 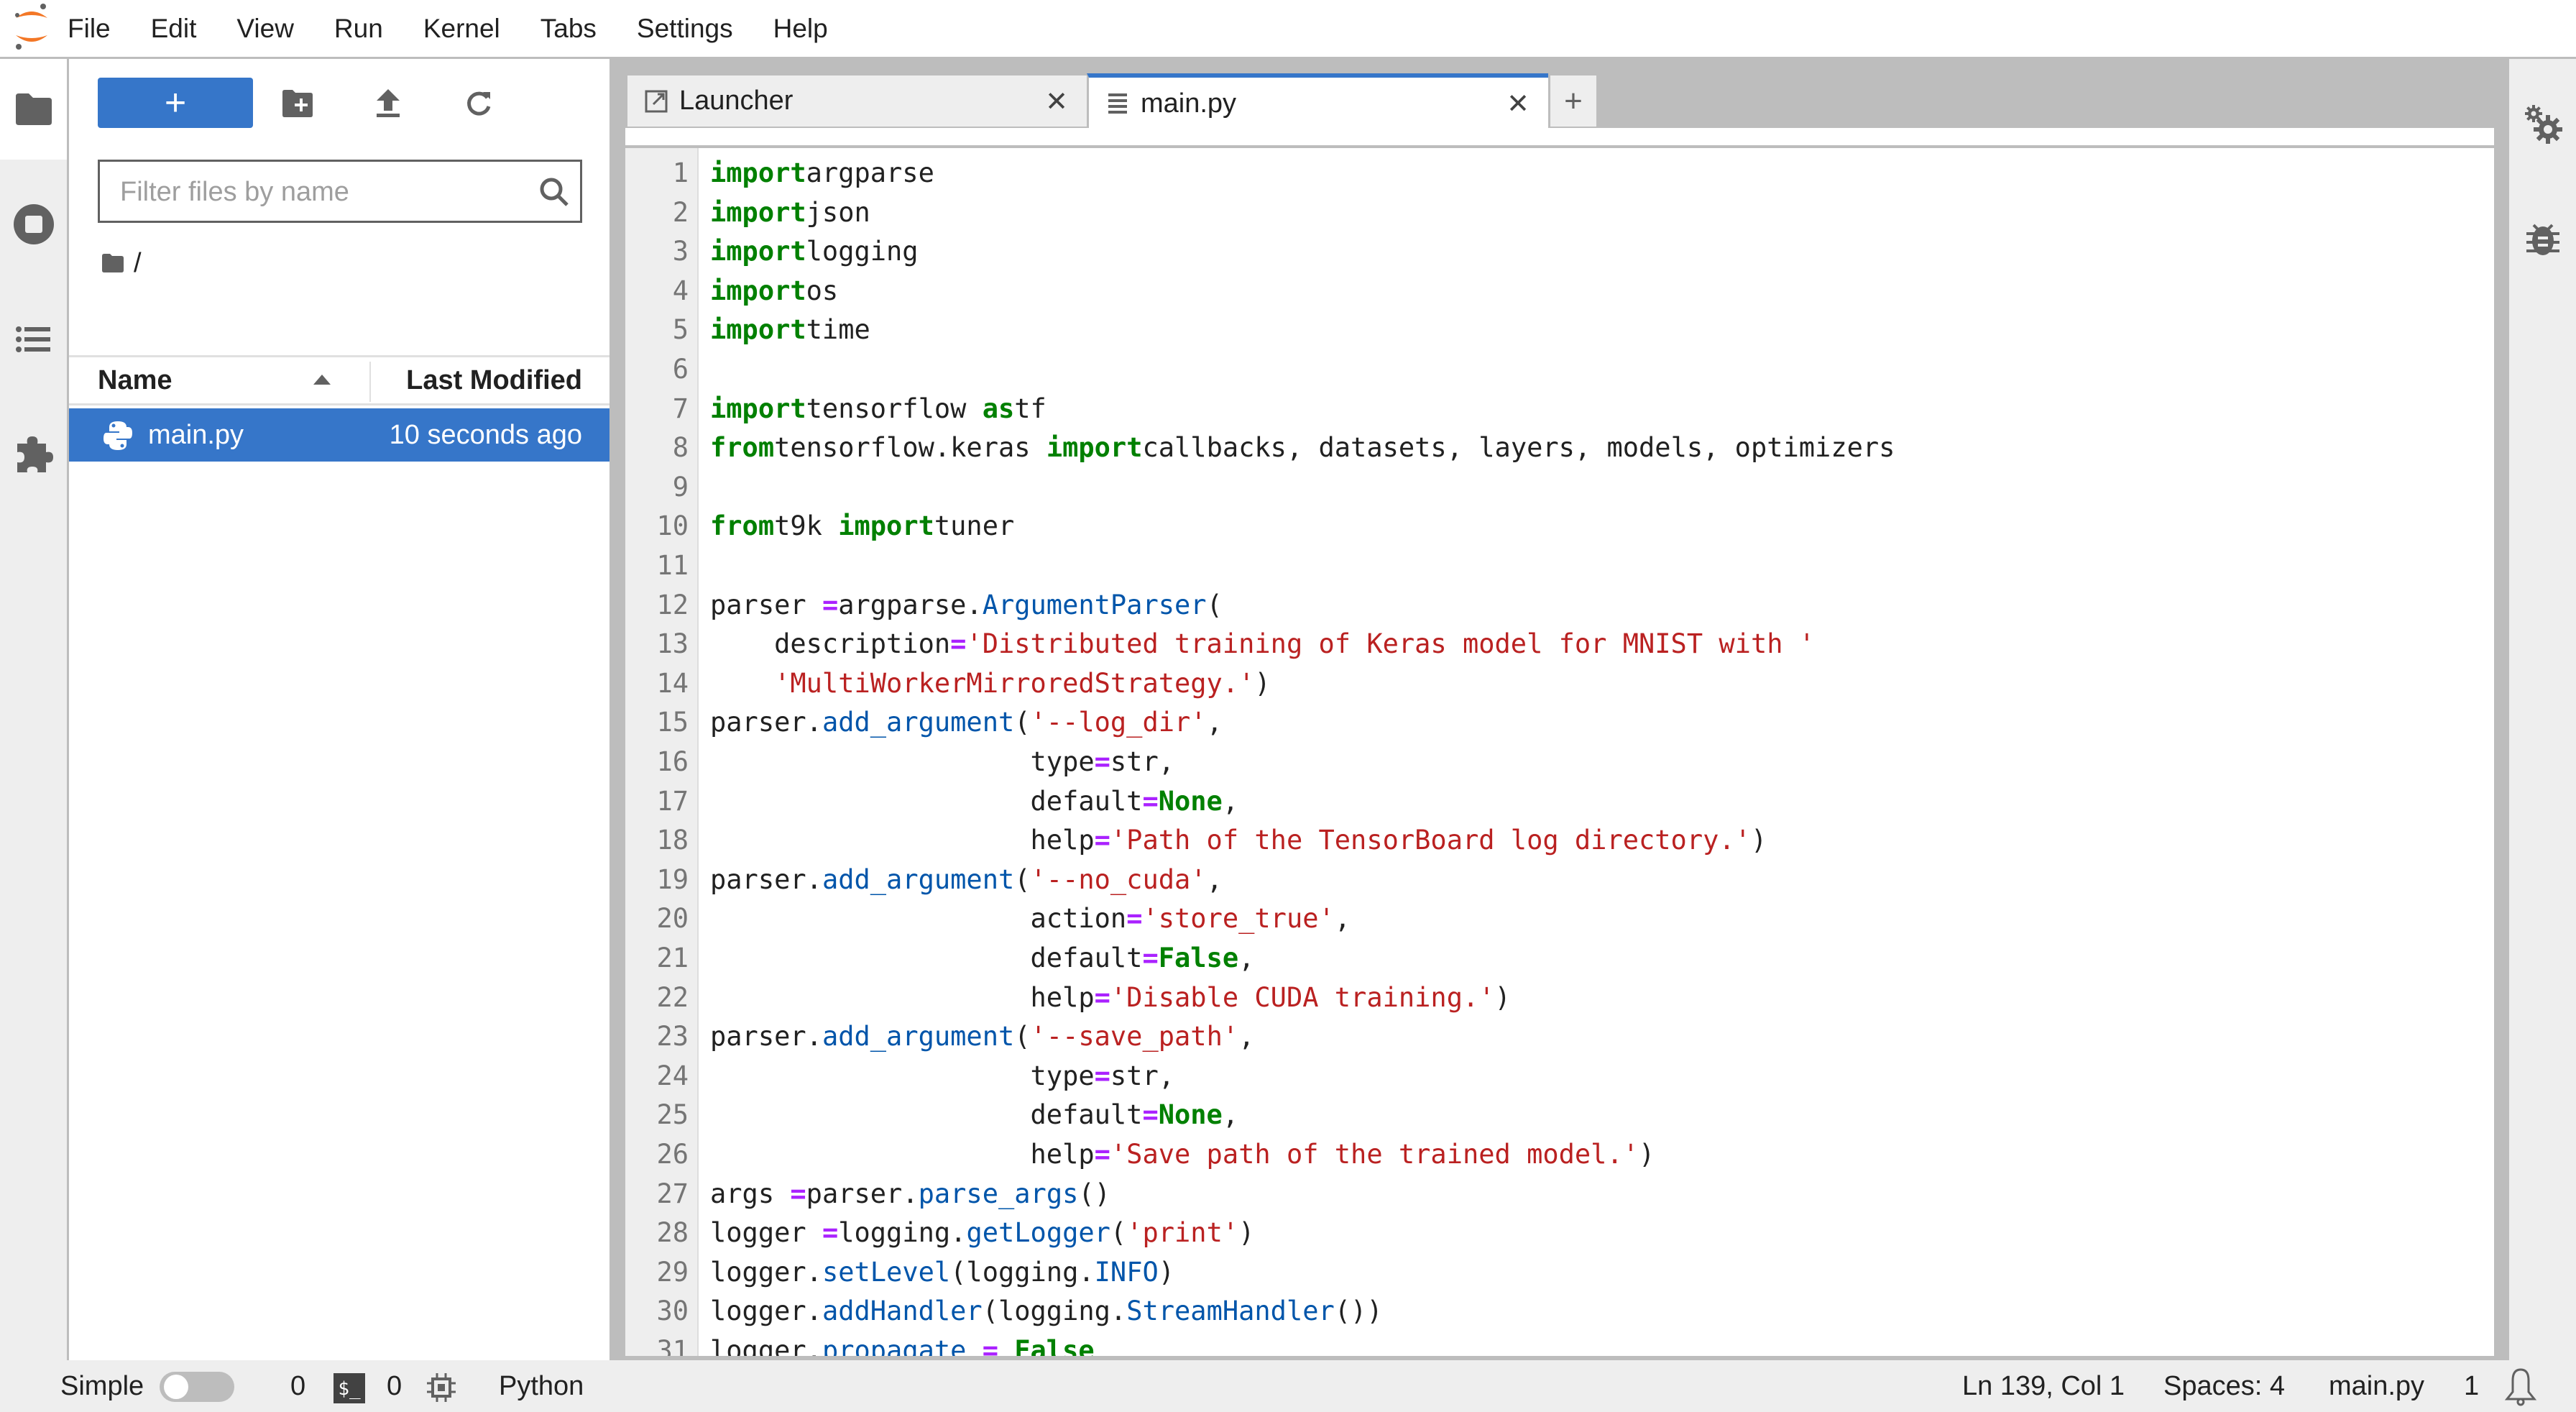 I want to click on file-name: main.py, so click(x=196, y=435).